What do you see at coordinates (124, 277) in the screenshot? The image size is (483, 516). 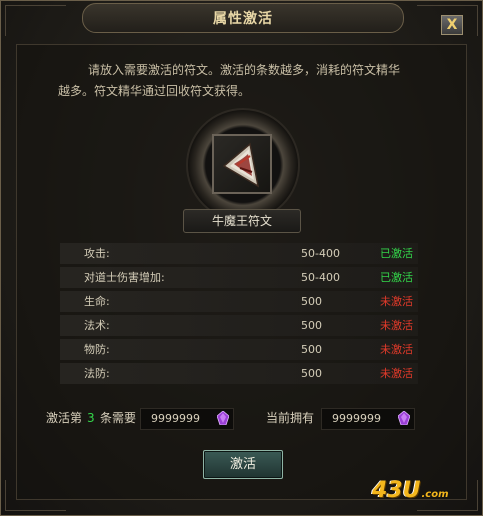 I see `attribute-name: 对道士伤害增加:` at bounding box center [124, 277].